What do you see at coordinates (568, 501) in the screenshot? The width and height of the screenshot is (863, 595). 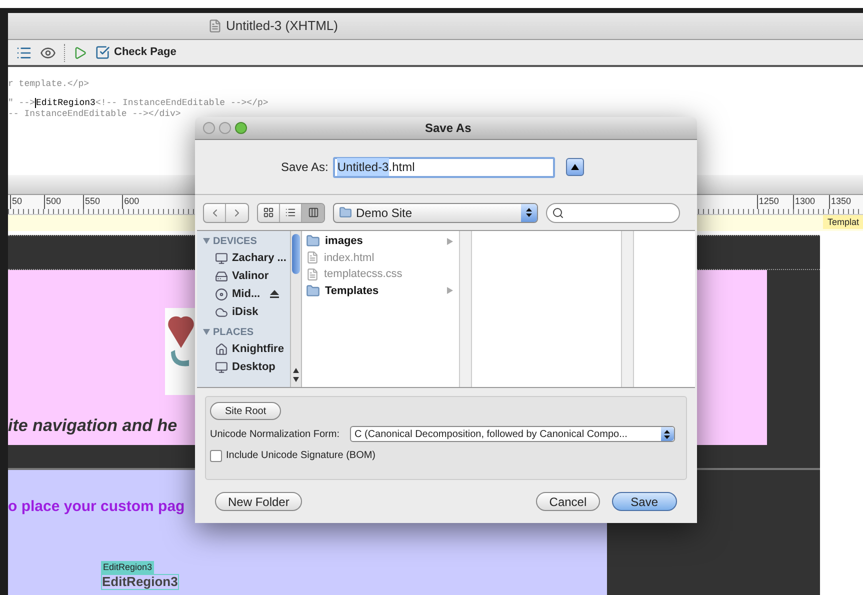 I see `dialog-button: Cancel` at bounding box center [568, 501].